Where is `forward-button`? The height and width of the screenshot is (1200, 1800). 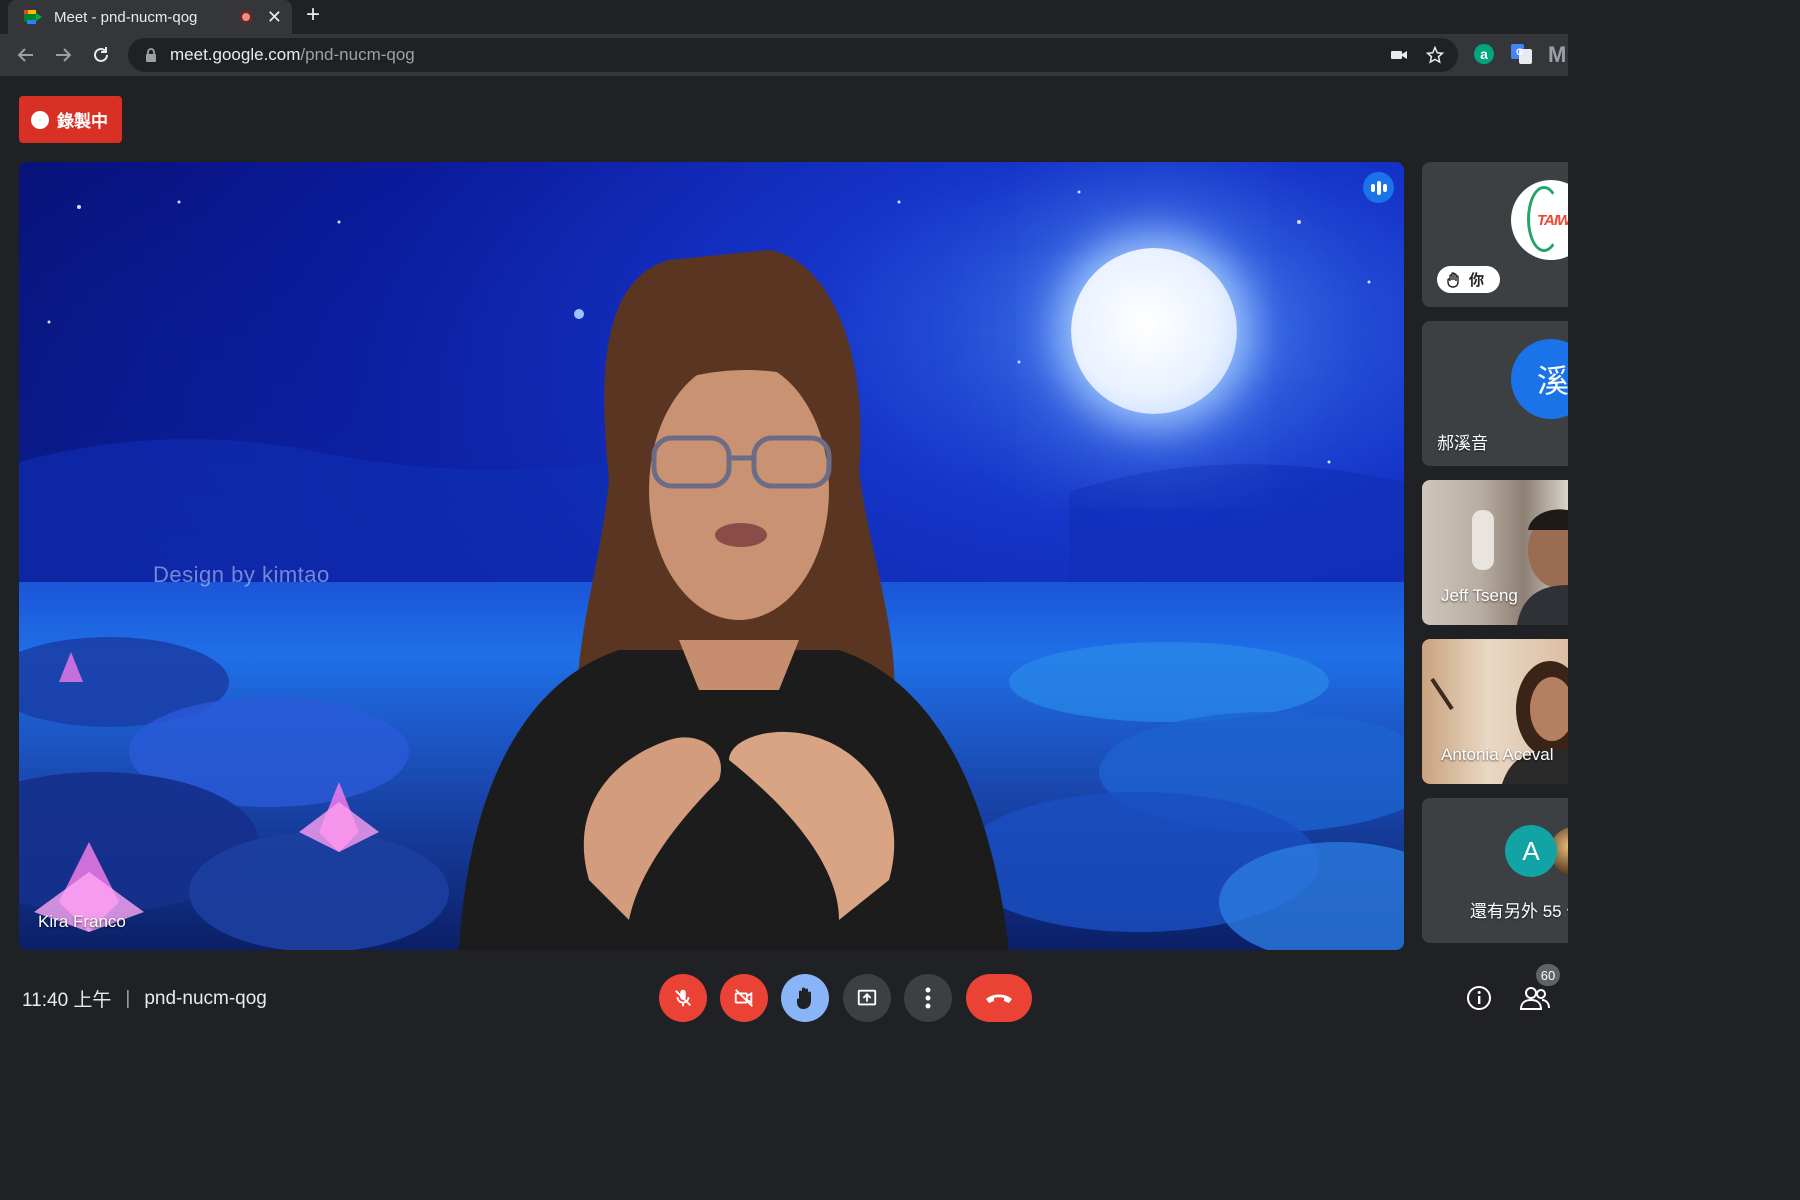 forward-button is located at coordinates (63, 55).